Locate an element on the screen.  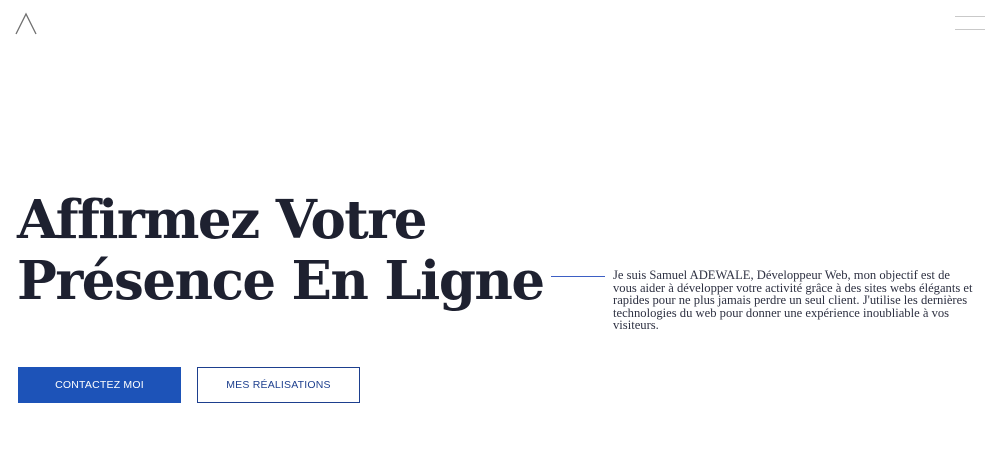
logo-icon is located at coordinates (27, 23).